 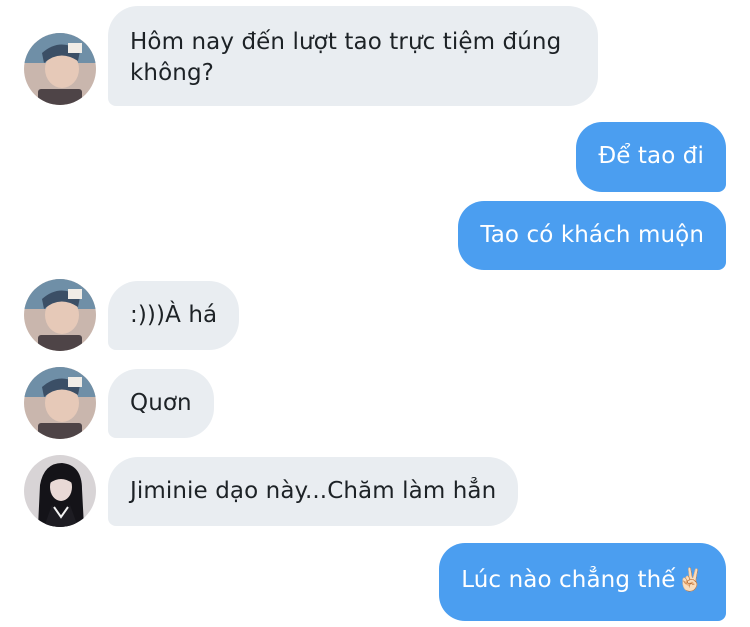 I want to click on message-bubble-incoming: :)))À há, so click(x=174, y=315).